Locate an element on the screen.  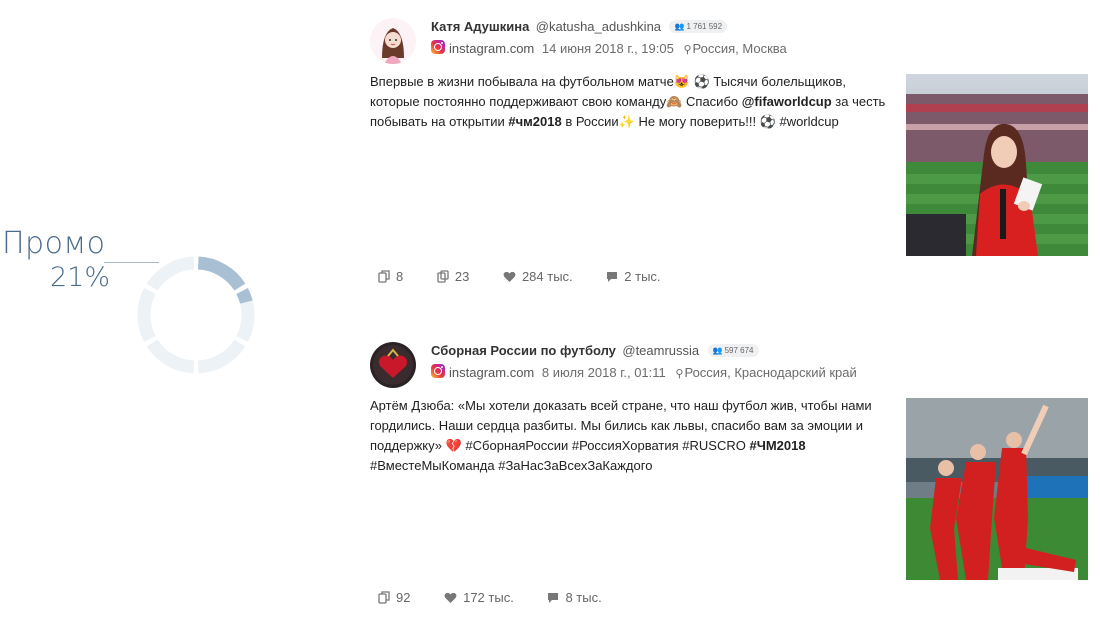
promo-percent: 21% is located at coordinates (80, 277).